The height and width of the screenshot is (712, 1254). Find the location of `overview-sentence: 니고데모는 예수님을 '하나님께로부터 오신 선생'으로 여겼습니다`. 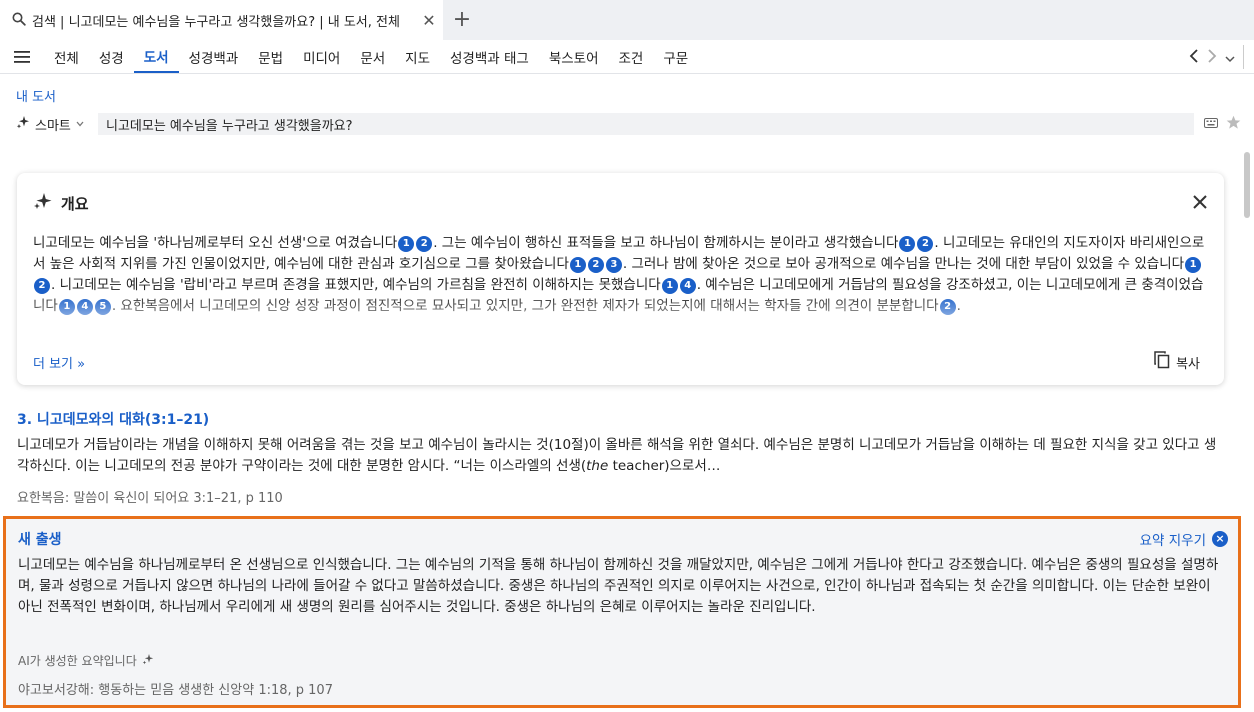

overview-sentence: 니고데모는 예수님을 '하나님께로부터 오신 선생'으로 여겼습니다 is located at coordinates (215, 243).